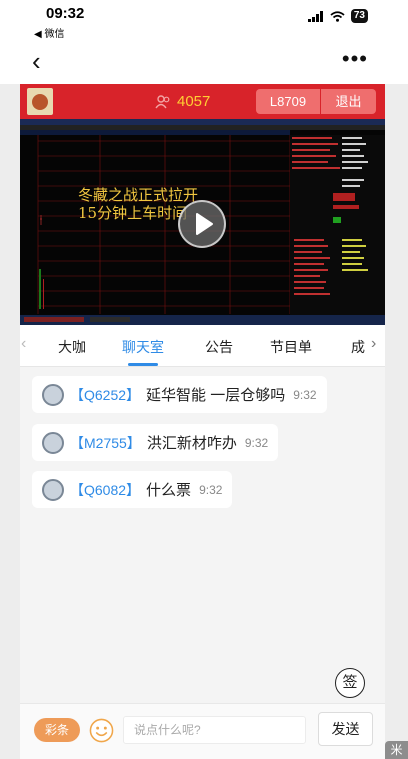  I want to click on message-text: 延华智能 一层仓够吗, so click(216, 395).